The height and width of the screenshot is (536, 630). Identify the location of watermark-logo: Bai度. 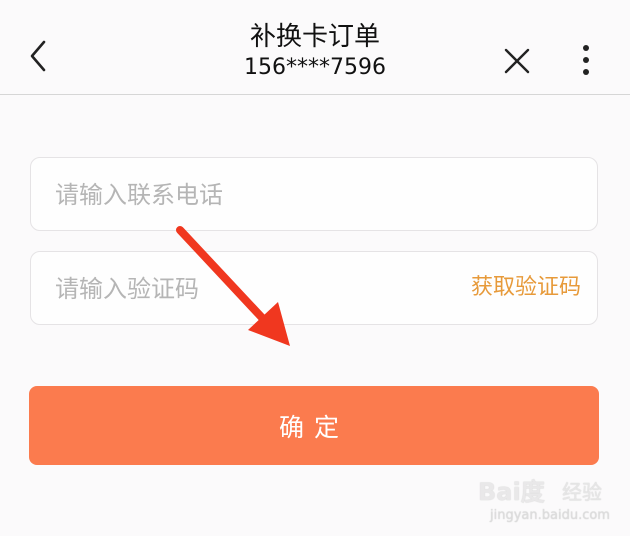
(511, 492).